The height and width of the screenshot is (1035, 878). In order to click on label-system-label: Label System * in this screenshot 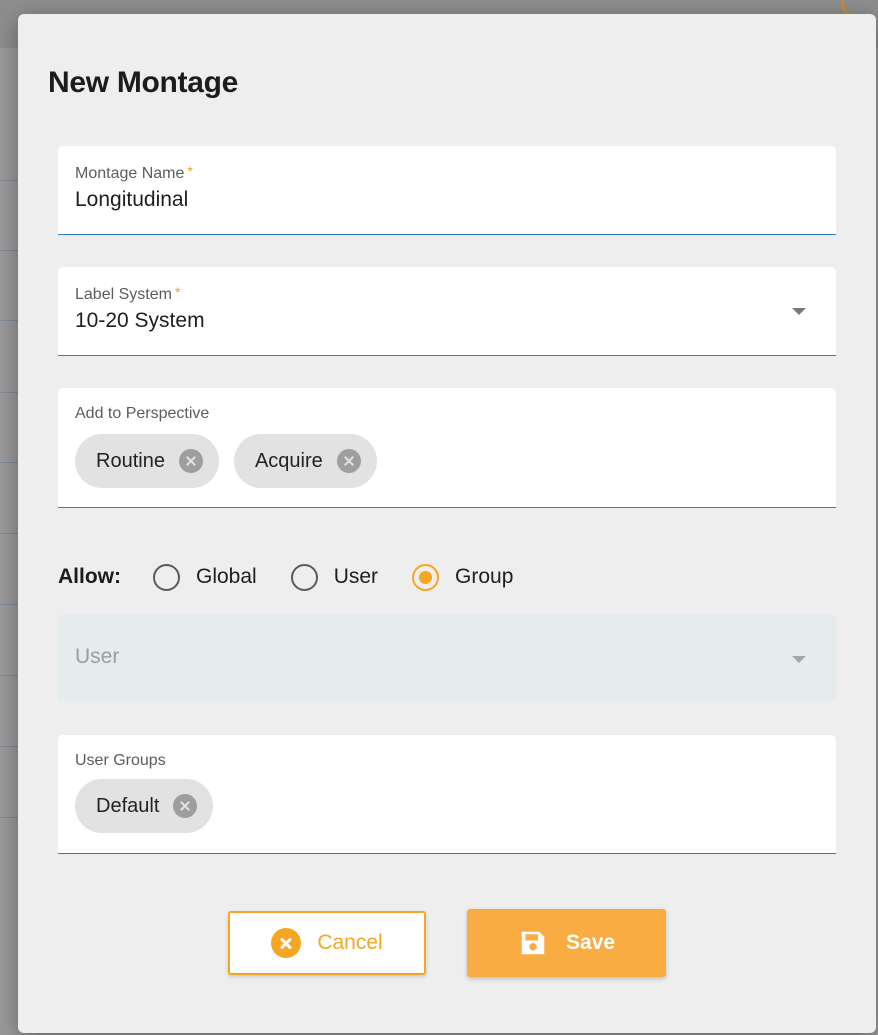, I will do `click(127, 294)`.